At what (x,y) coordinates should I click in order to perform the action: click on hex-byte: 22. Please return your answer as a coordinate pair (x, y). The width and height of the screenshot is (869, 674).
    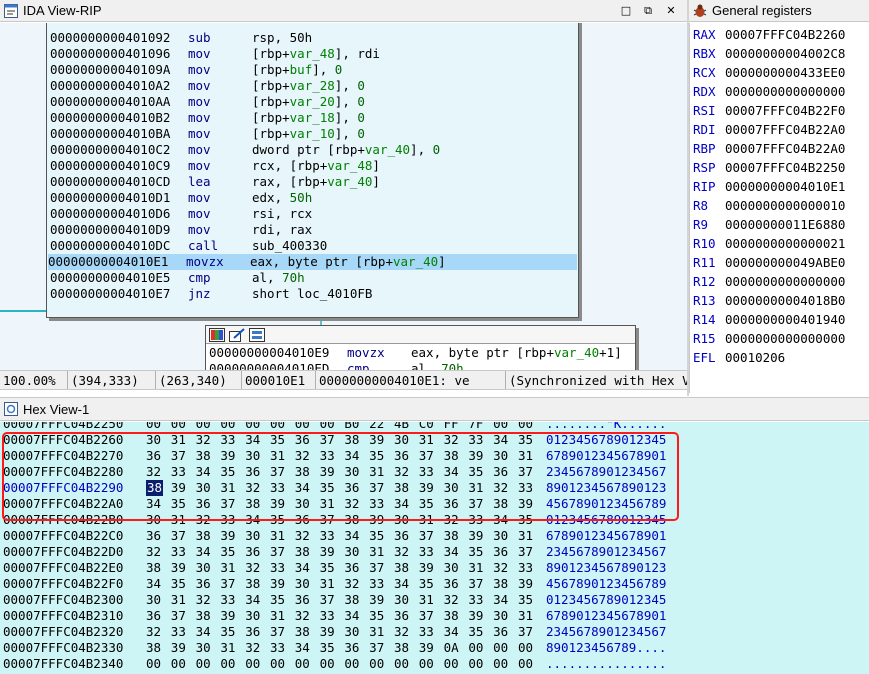
    Looking at the image, I should click on (381, 427).